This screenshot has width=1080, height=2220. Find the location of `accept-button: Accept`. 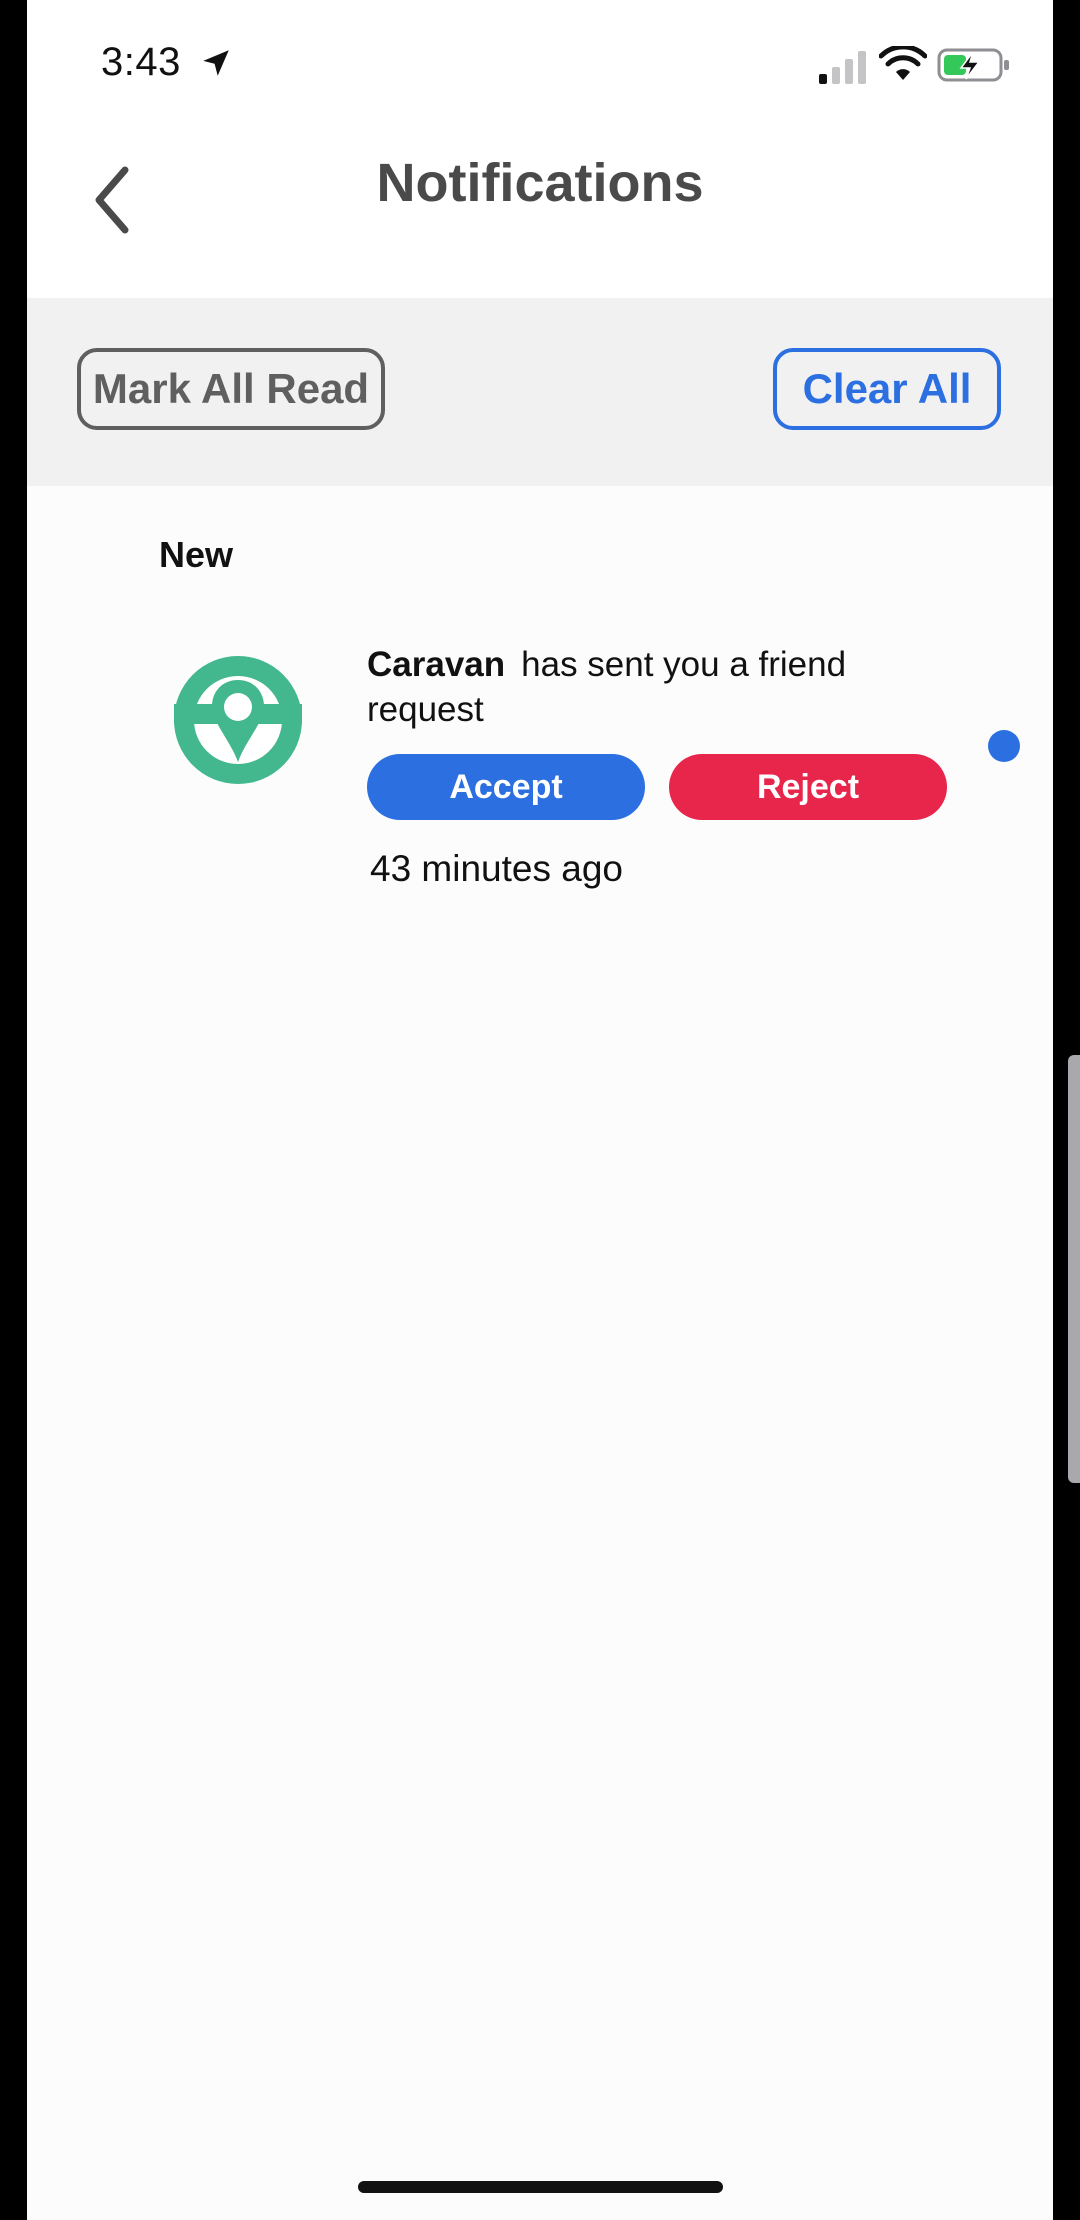

accept-button: Accept is located at coordinates (506, 787).